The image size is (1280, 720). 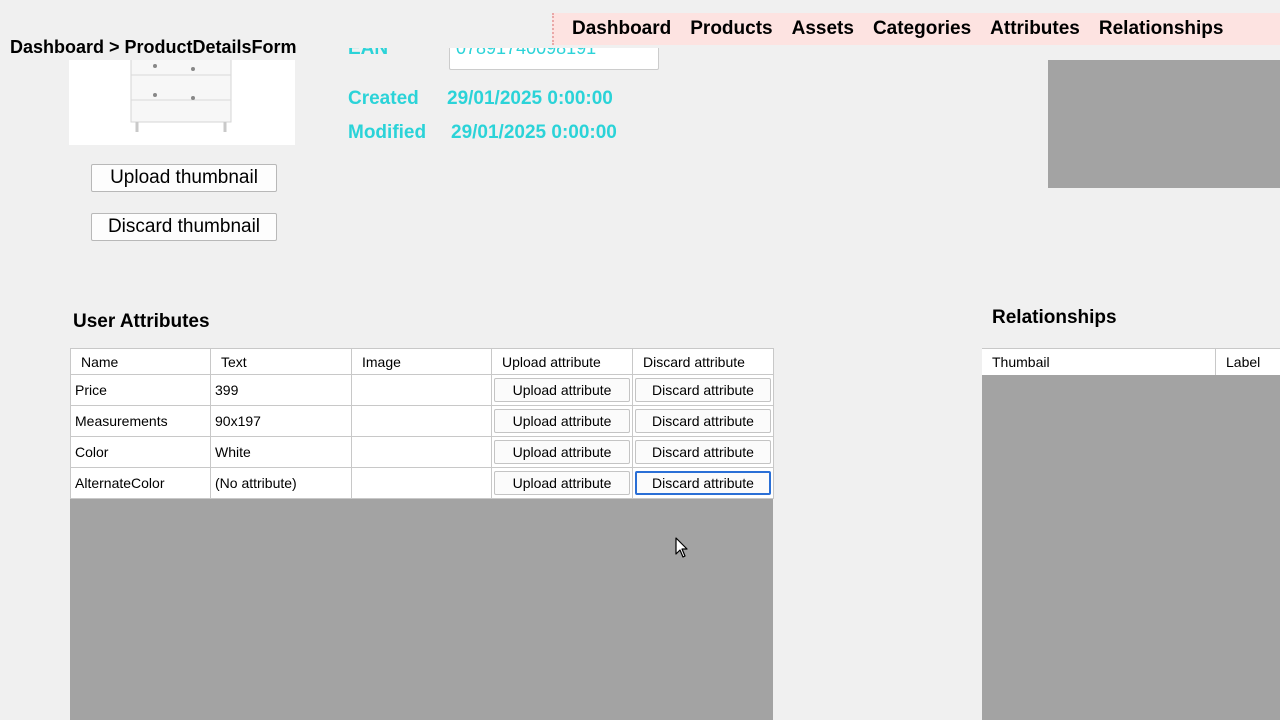 I want to click on modified-label: Modified, so click(x=387, y=132).